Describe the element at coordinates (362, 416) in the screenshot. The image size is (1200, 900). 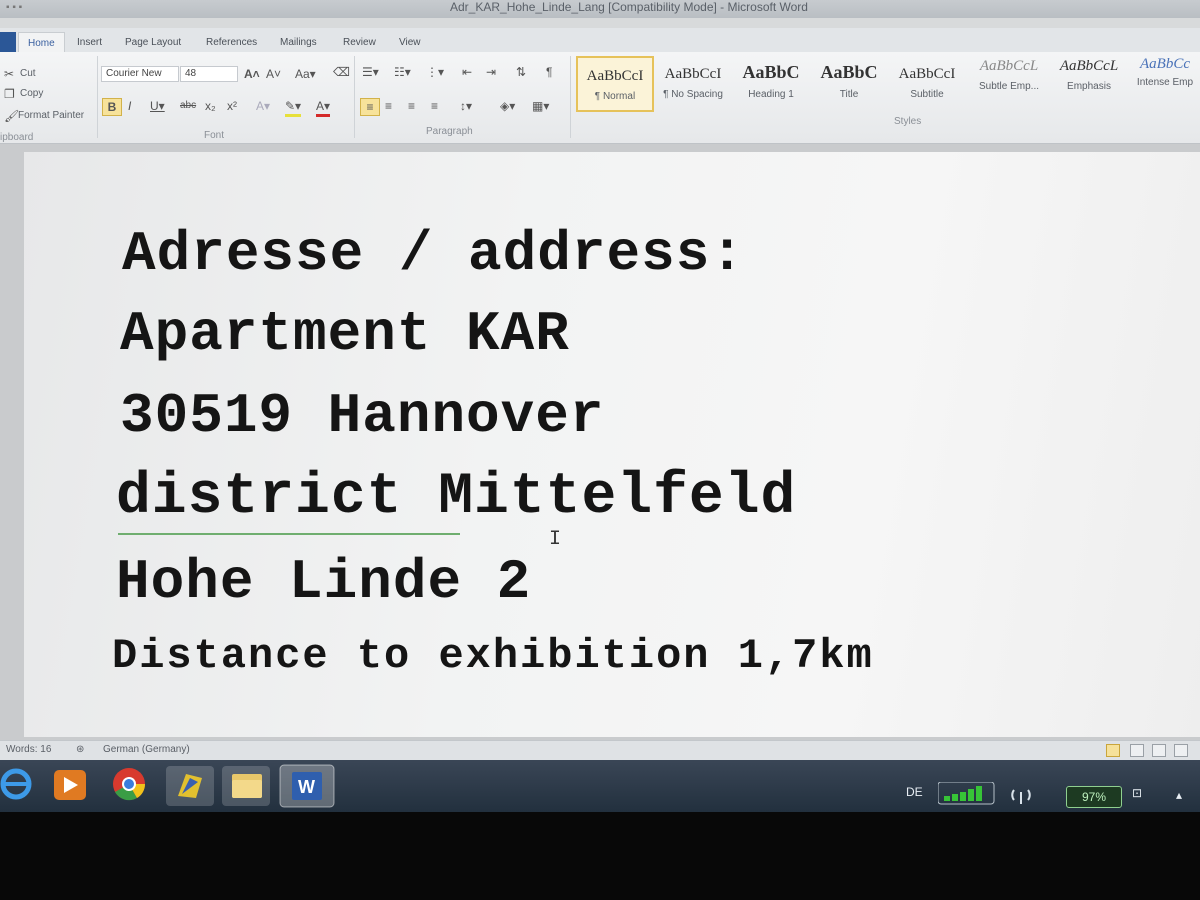
I see `document-line: 30519 Hannover` at that location.